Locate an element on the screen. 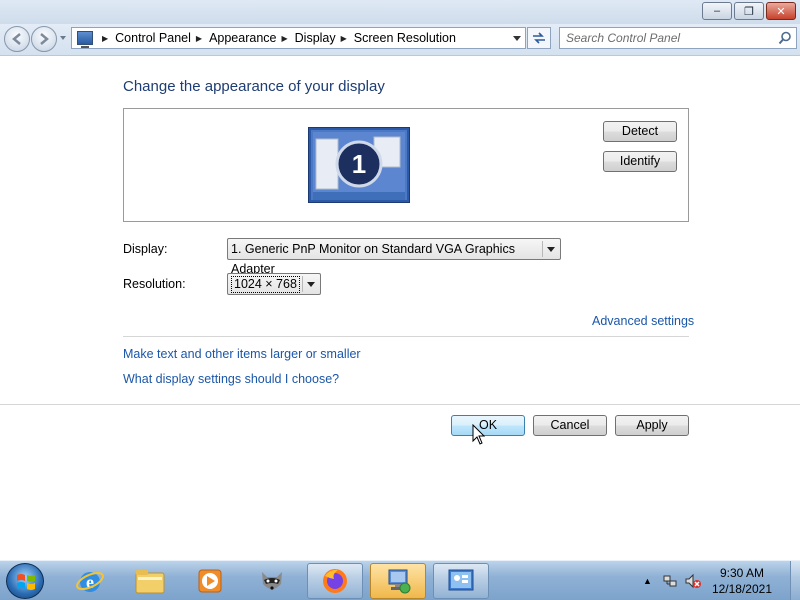 This screenshot has height=600, width=800. taskbar: e ▲ 9:30 AM 12/18/2021 is located at coordinates (400, 580).